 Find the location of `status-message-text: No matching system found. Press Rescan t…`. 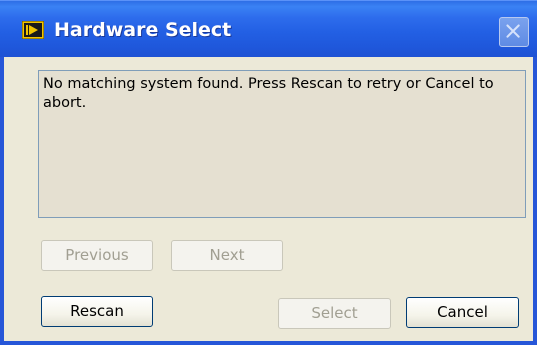

status-message-text: No matching system found. Press Rescan t… is located at coordinates (268, 93).